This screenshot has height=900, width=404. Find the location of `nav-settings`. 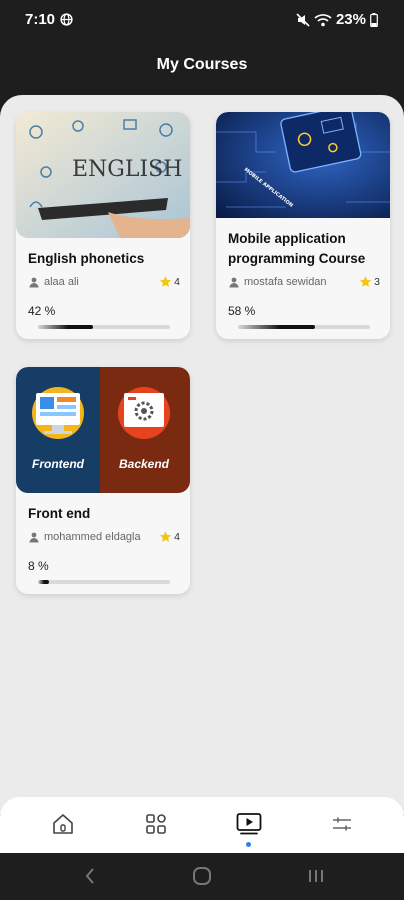

nav-settings is located at coordinates (342, 824).